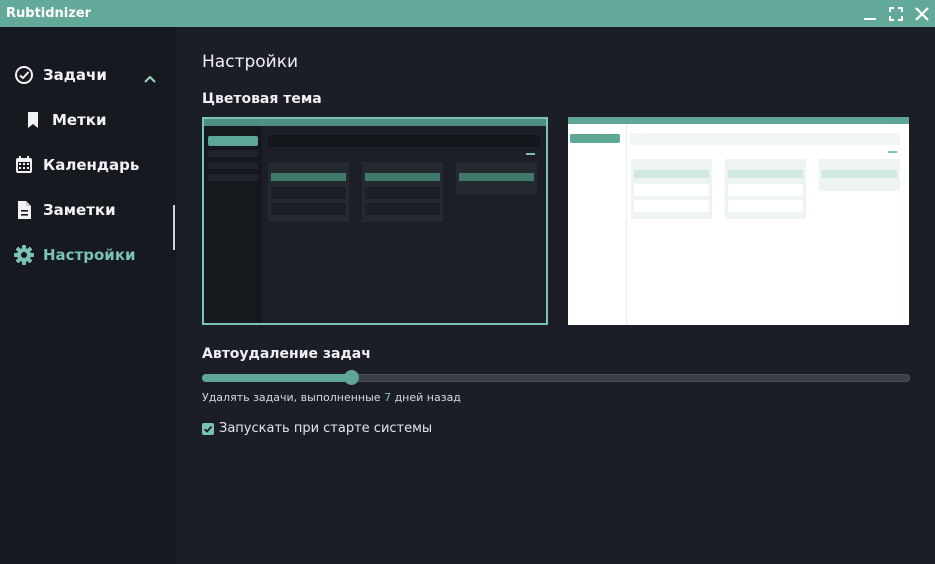 Image resolution: width=935 pixels, height=564 pixels. I want to click on sidebar-item-settings: Настройки, so click(88, 255).